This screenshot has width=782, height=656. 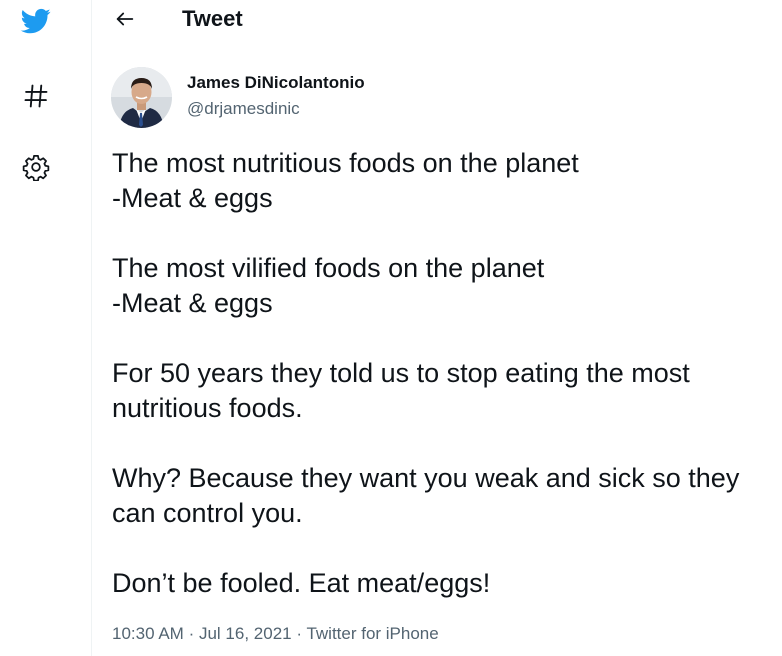 What do you see at coordinates (301, 583) in the screenshot?
I see `tweet-paragraph: Don’t be fooled. Eat meat/eggs!` at bounding box center [301, 583].